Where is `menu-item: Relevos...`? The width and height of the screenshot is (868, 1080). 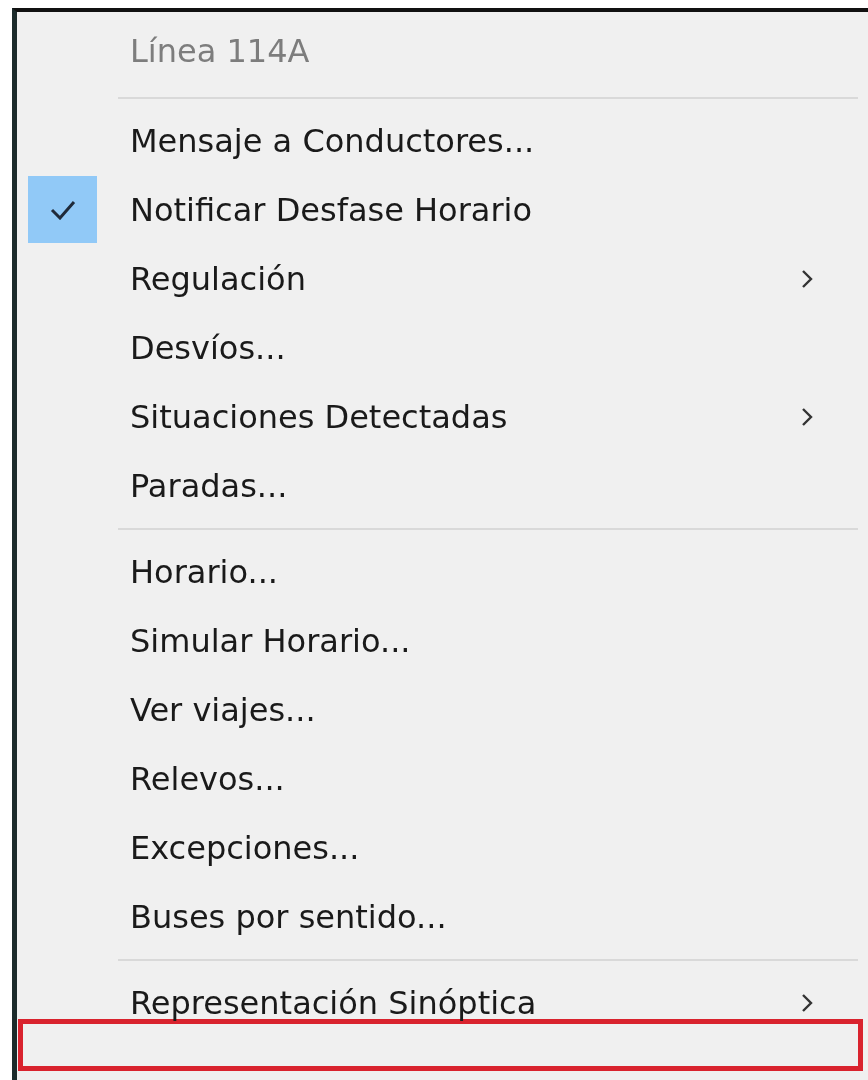
menu-item: Relevos... is located at coordinates (442, 778).